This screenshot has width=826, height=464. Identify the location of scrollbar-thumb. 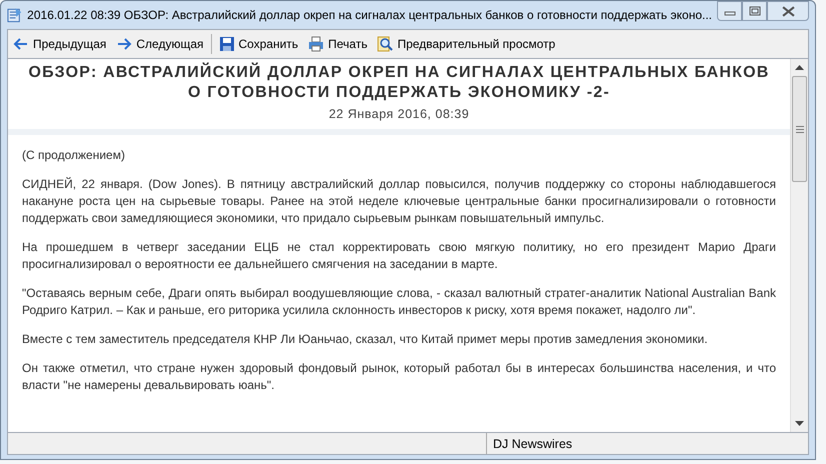
(799, 129).